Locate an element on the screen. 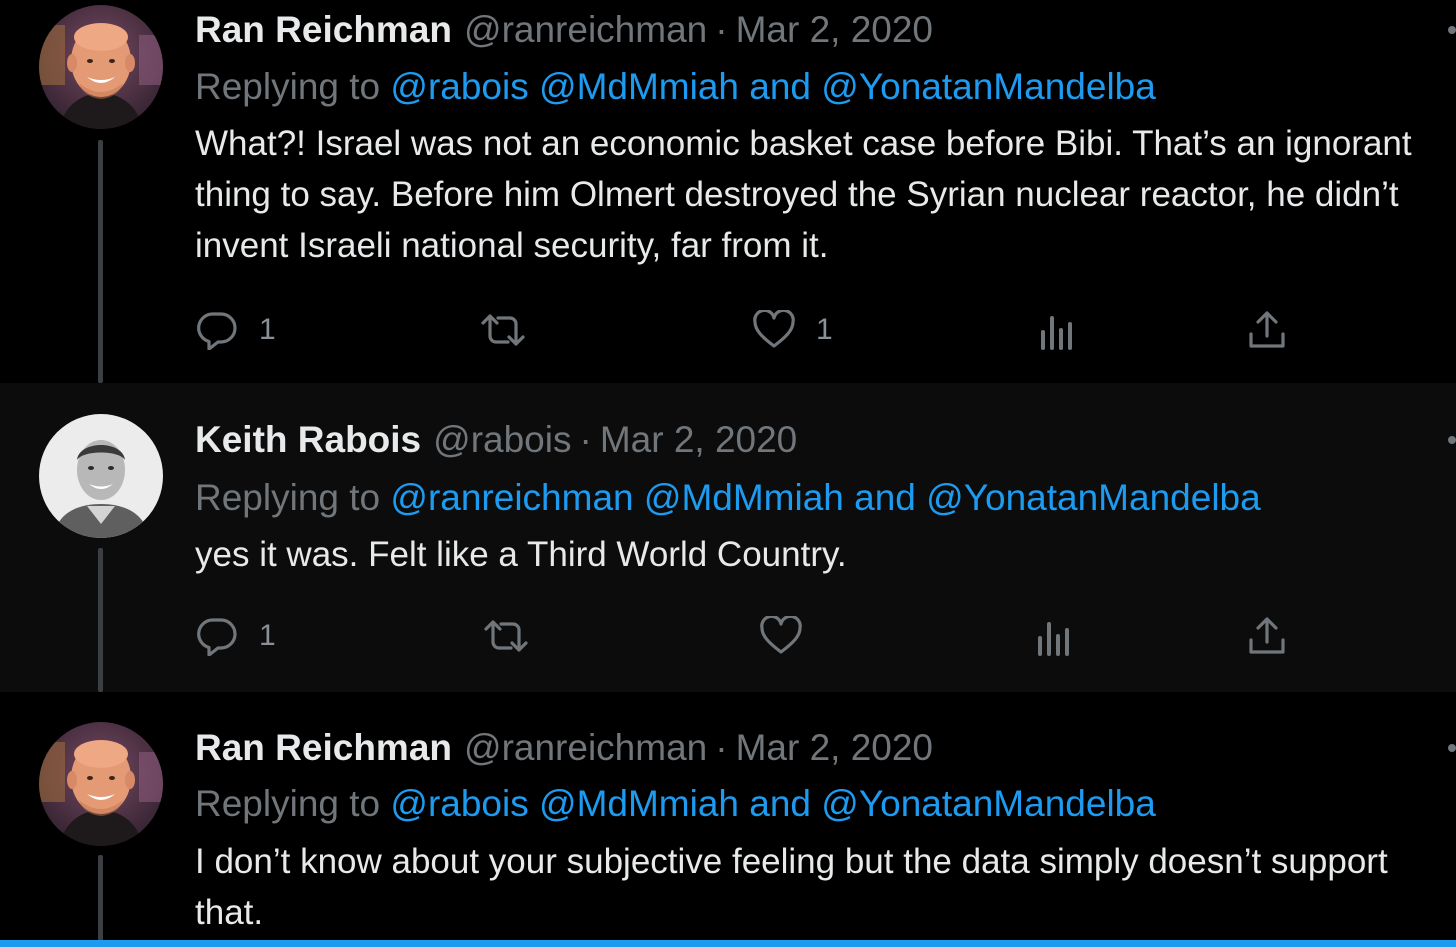 This screenshot has width=1456, height=947. like-button is located at coordinates (791, 636).